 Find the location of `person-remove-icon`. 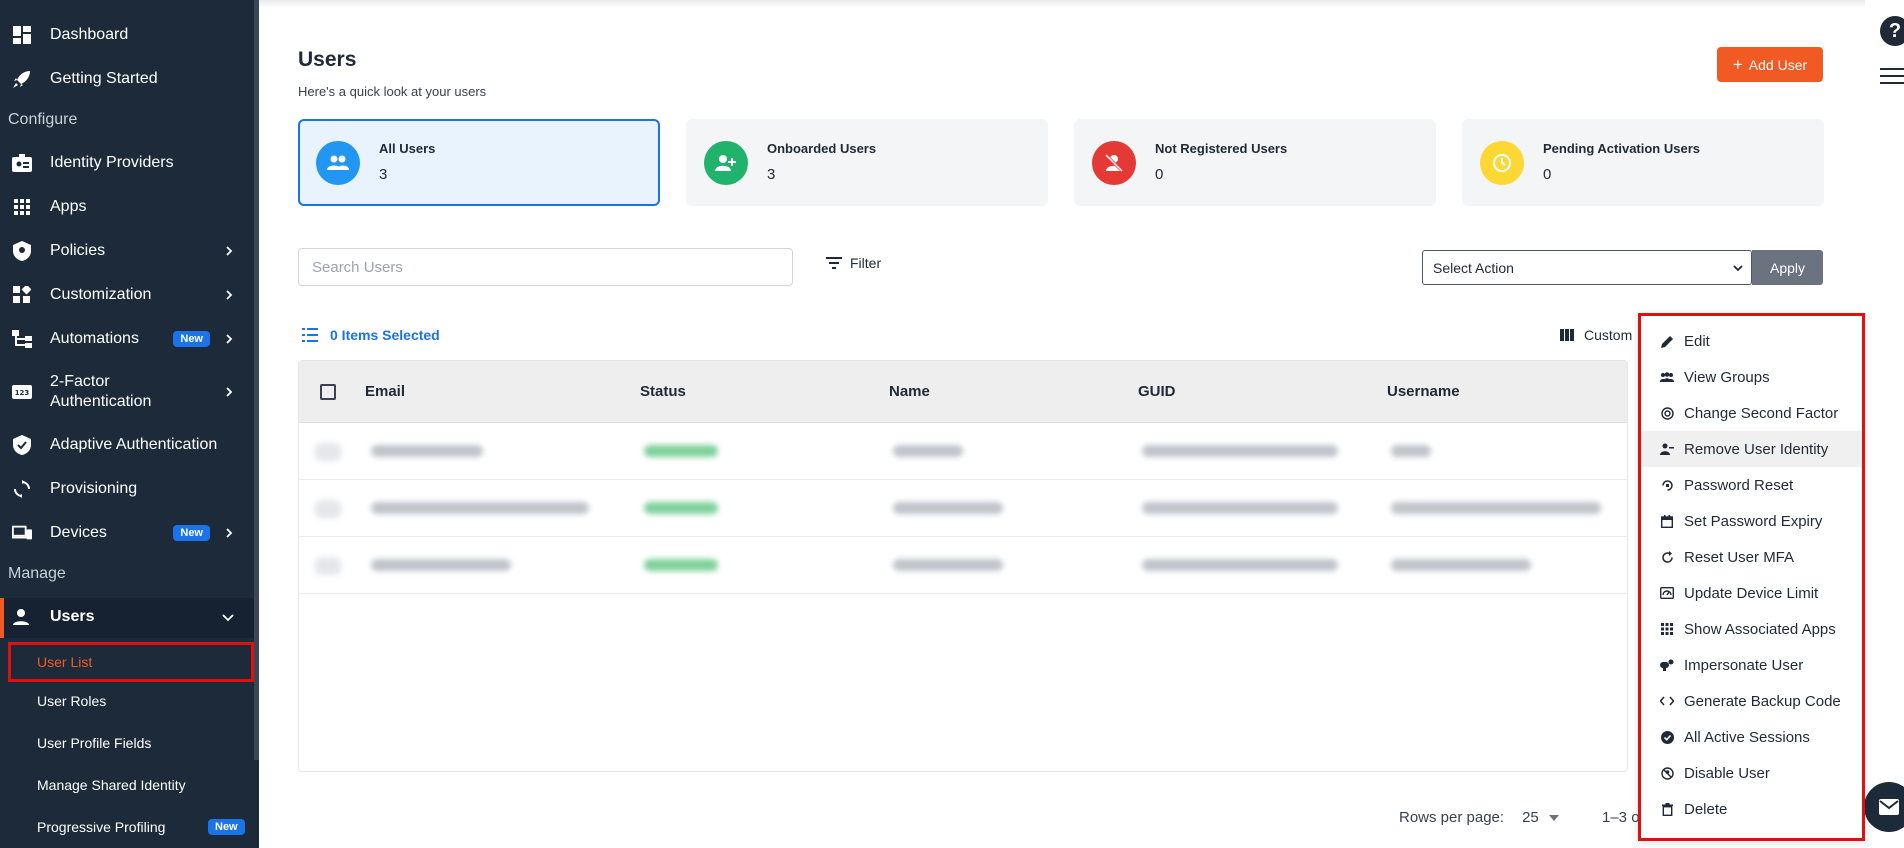

person-remove-icon is located at coordinates (1667, 449).